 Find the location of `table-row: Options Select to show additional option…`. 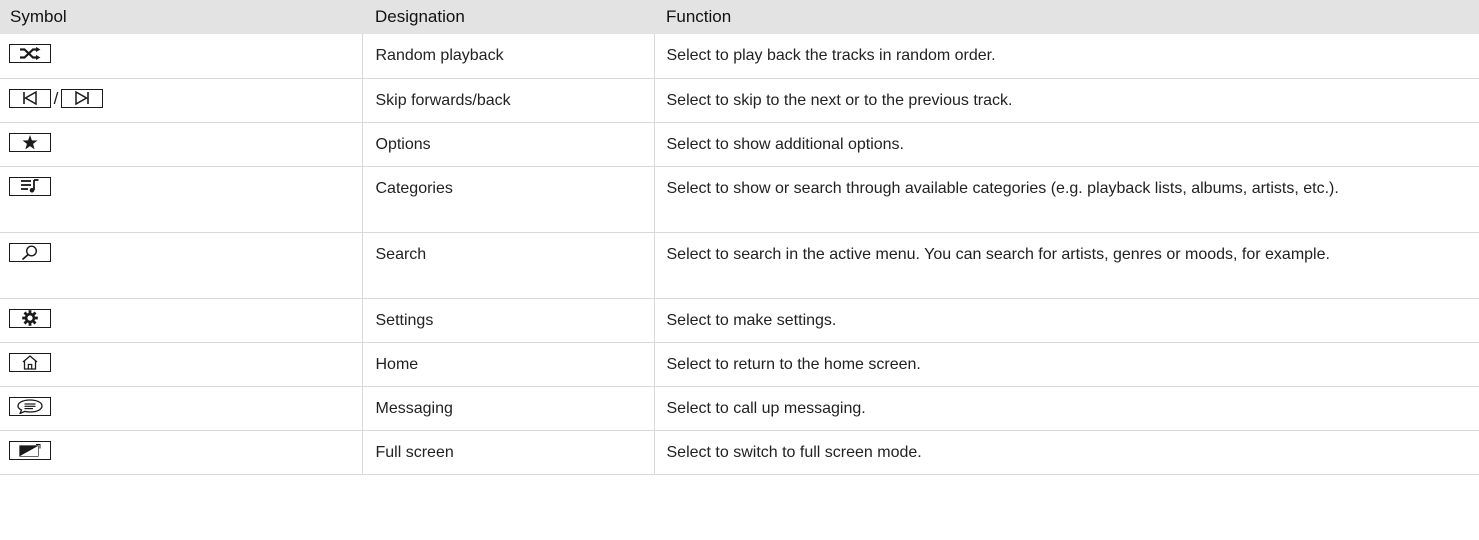

table-row: Options Select to show additional option… is located at coordinates (739, 144).